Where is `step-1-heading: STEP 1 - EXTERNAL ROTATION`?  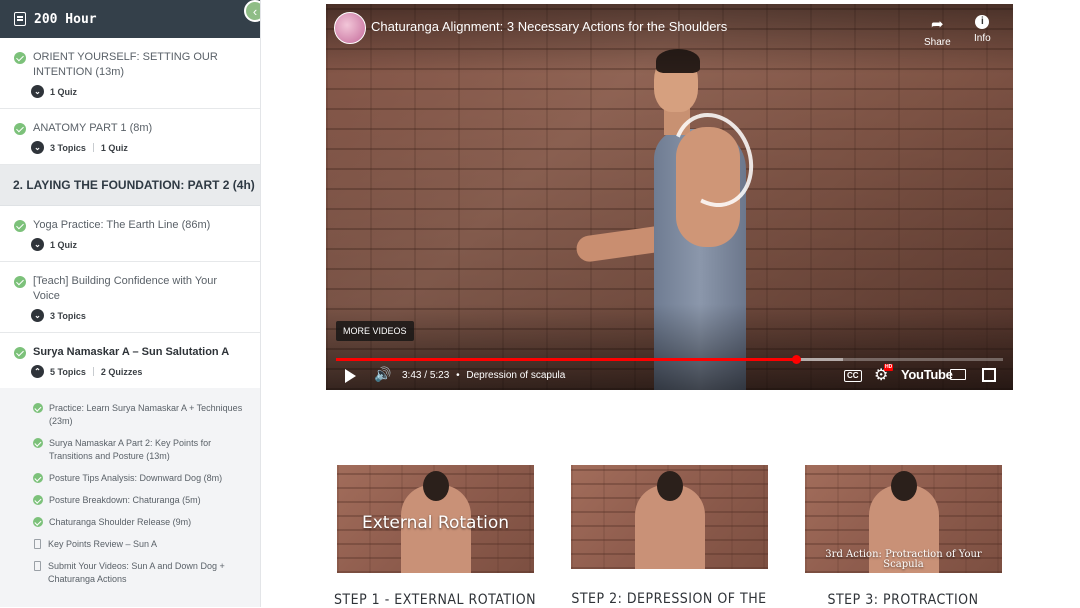 step-1-heading: STEP 1 - EXTERNAL ROTATION is located at coordinates (435, 600).